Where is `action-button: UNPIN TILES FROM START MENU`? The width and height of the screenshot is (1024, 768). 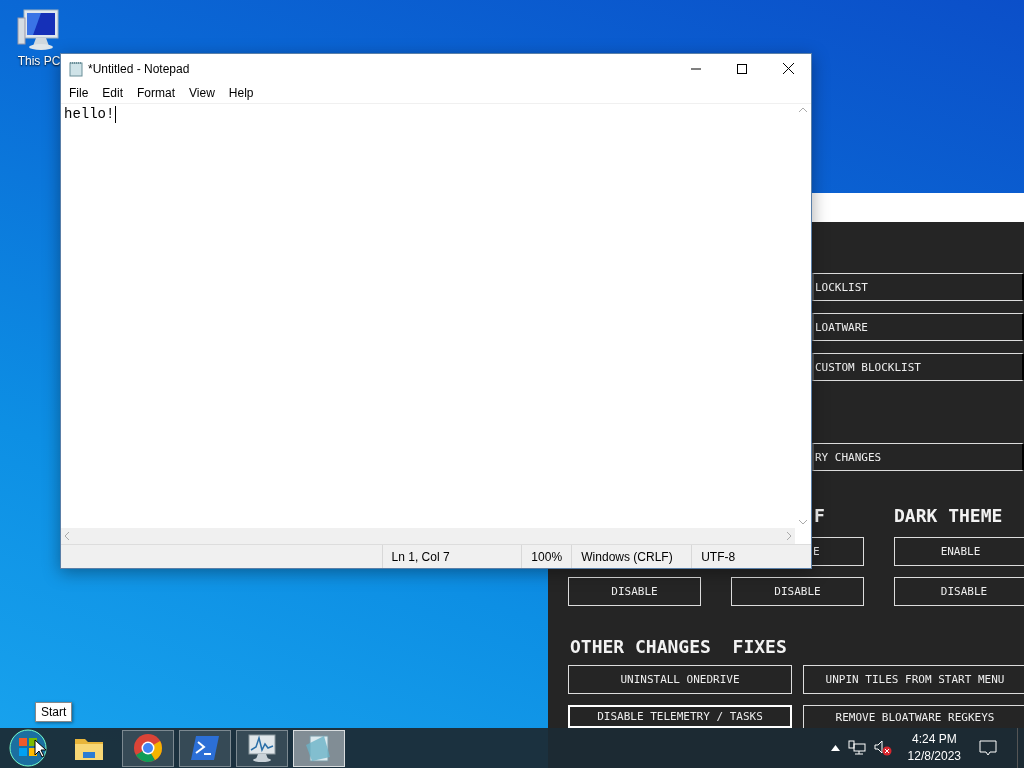
action-button: UNPIN TILES FROM START MENU is located at coordinates (913, 679).